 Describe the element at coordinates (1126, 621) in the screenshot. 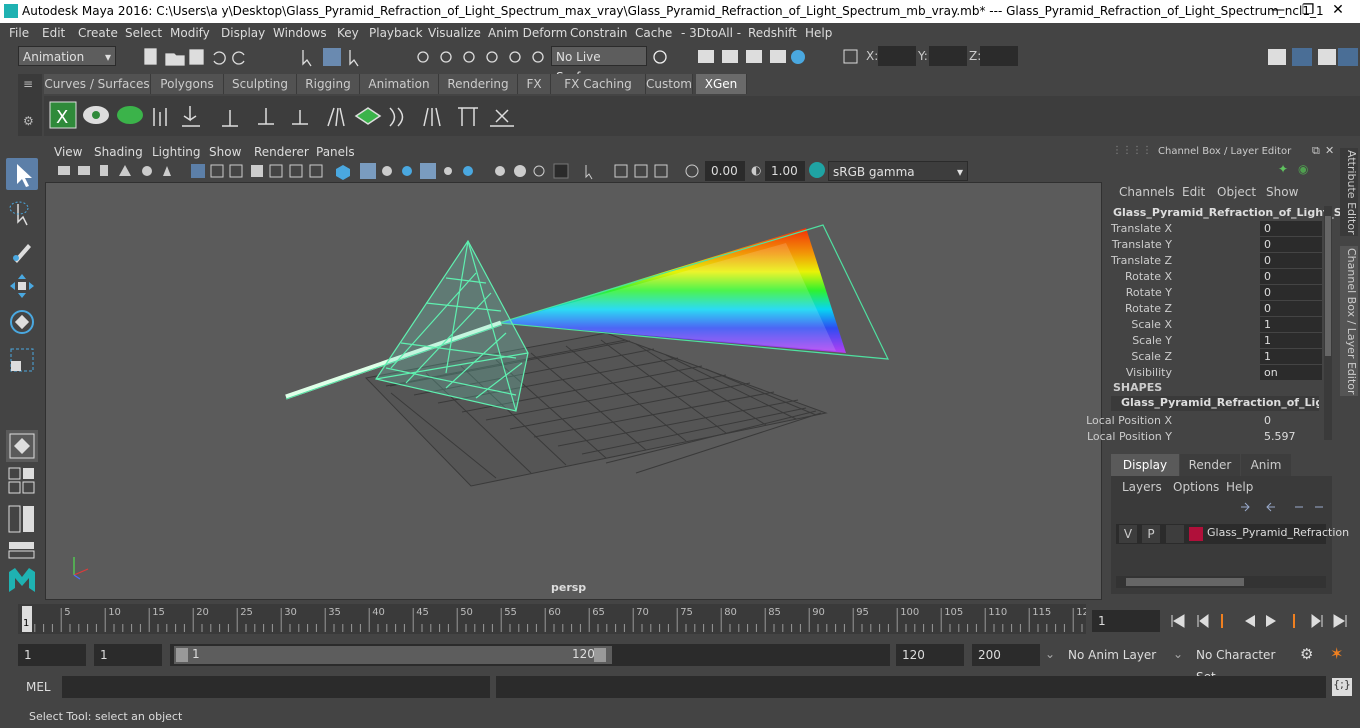

I see `current-frame-input: 1` at that location.